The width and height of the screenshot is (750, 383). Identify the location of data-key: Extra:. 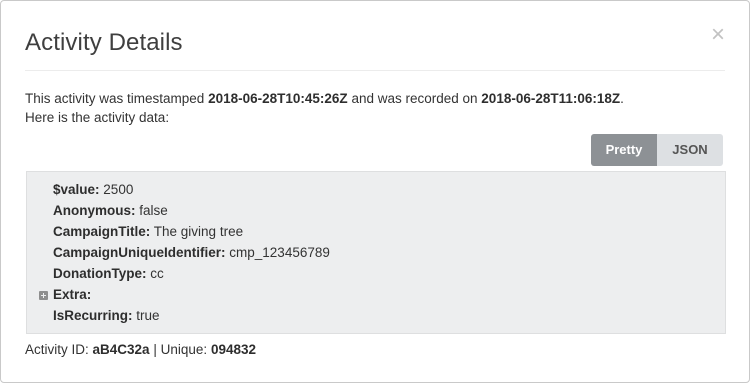
(72, 294).